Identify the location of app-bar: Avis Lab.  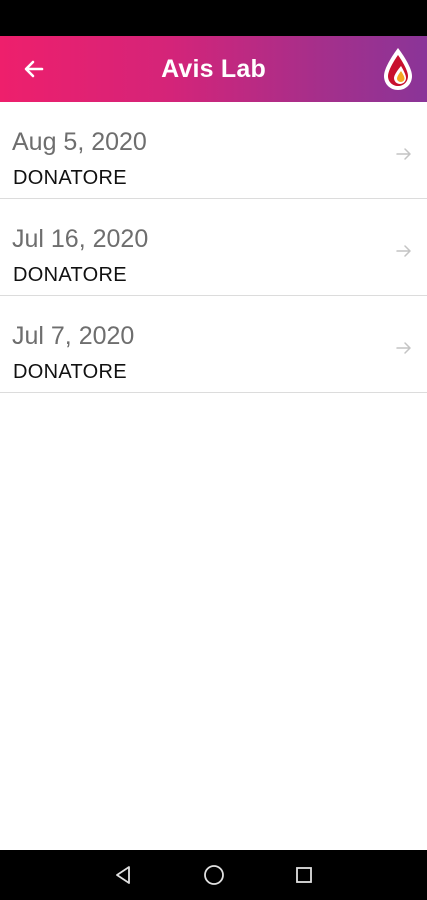
(213, 69).